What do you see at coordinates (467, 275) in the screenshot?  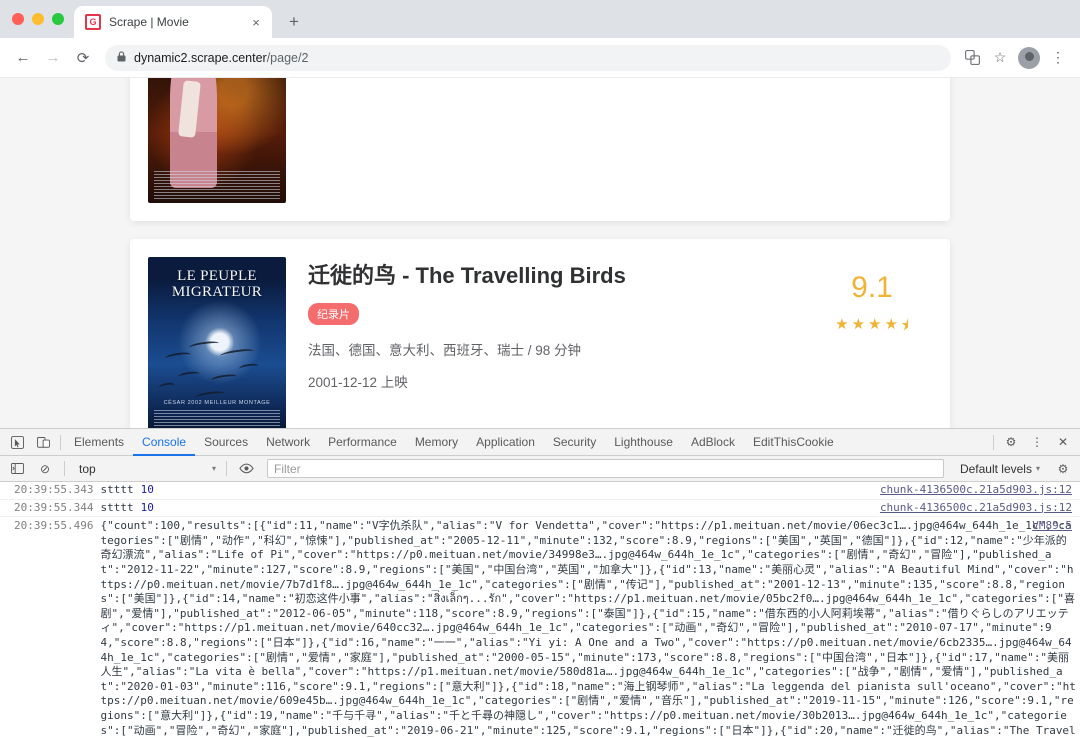 I see `movie-title: 迁徙的鸟 - The Travelling Birds` at bounding box center [467, 275].